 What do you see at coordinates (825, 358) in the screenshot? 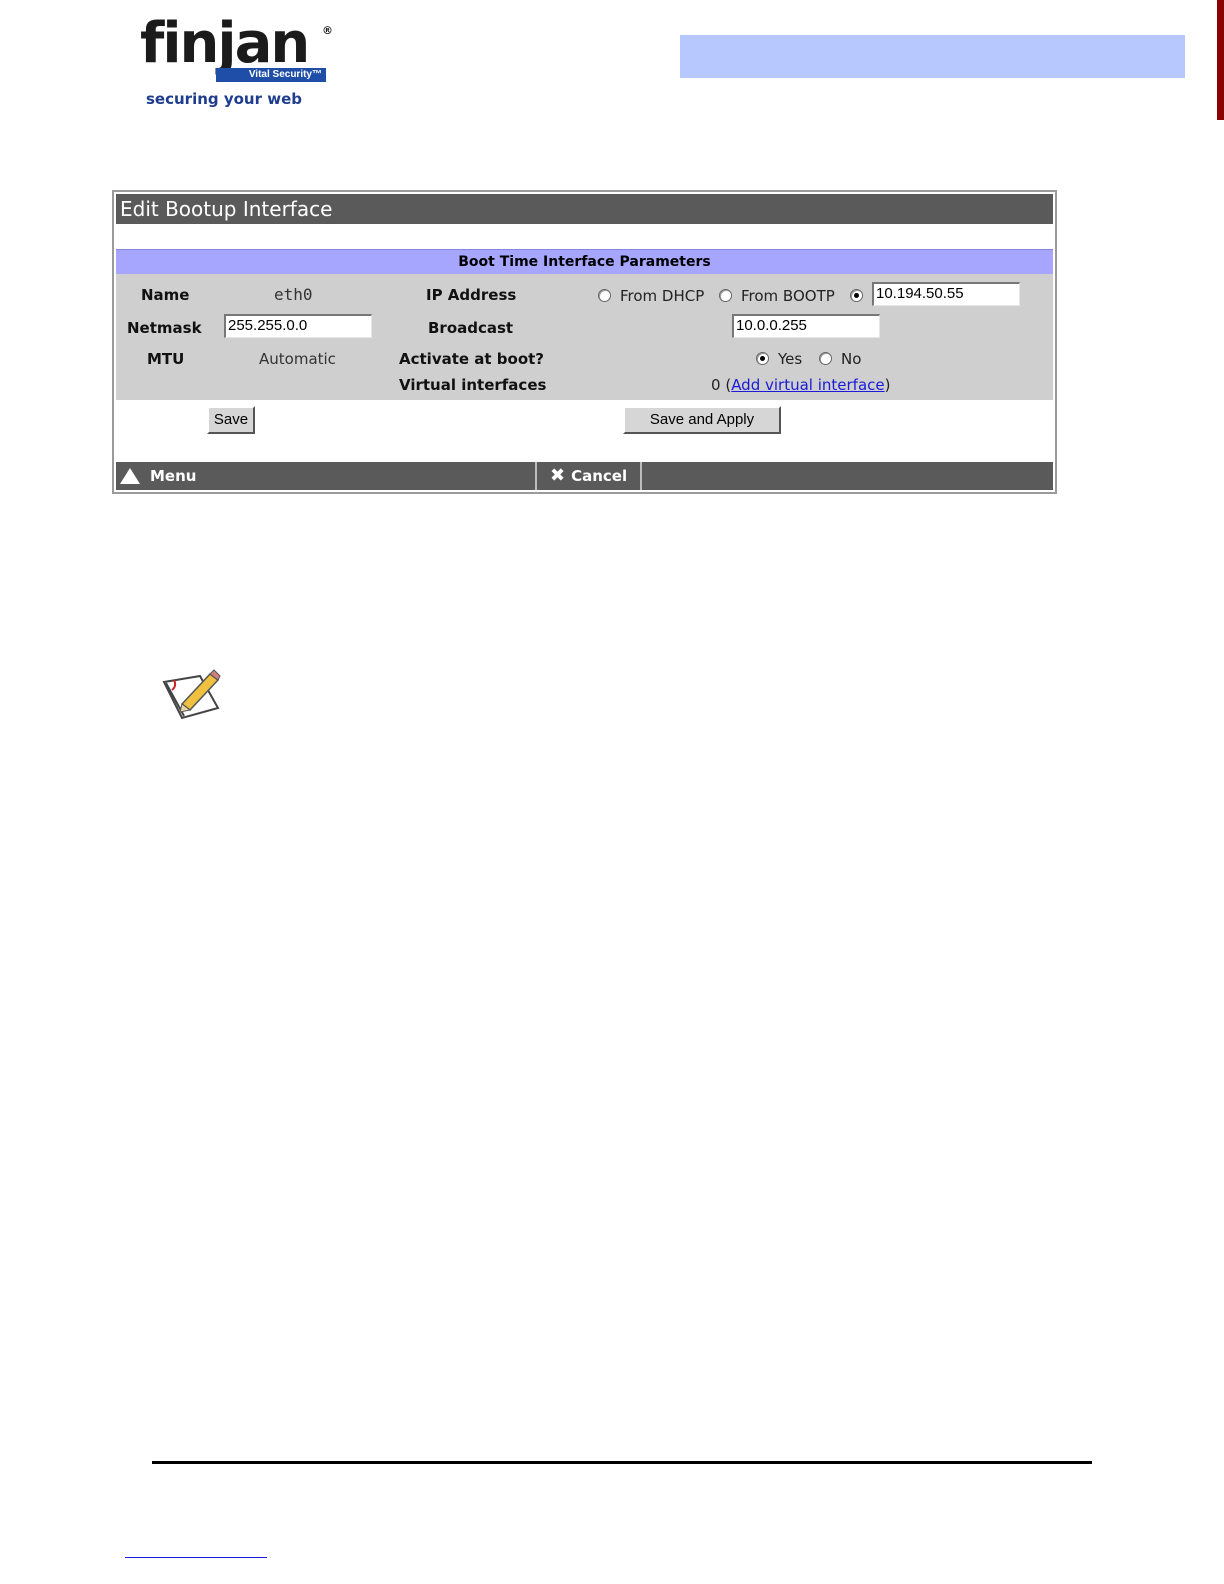
I see `radio-activate-no` at bounding box center [825, 358].